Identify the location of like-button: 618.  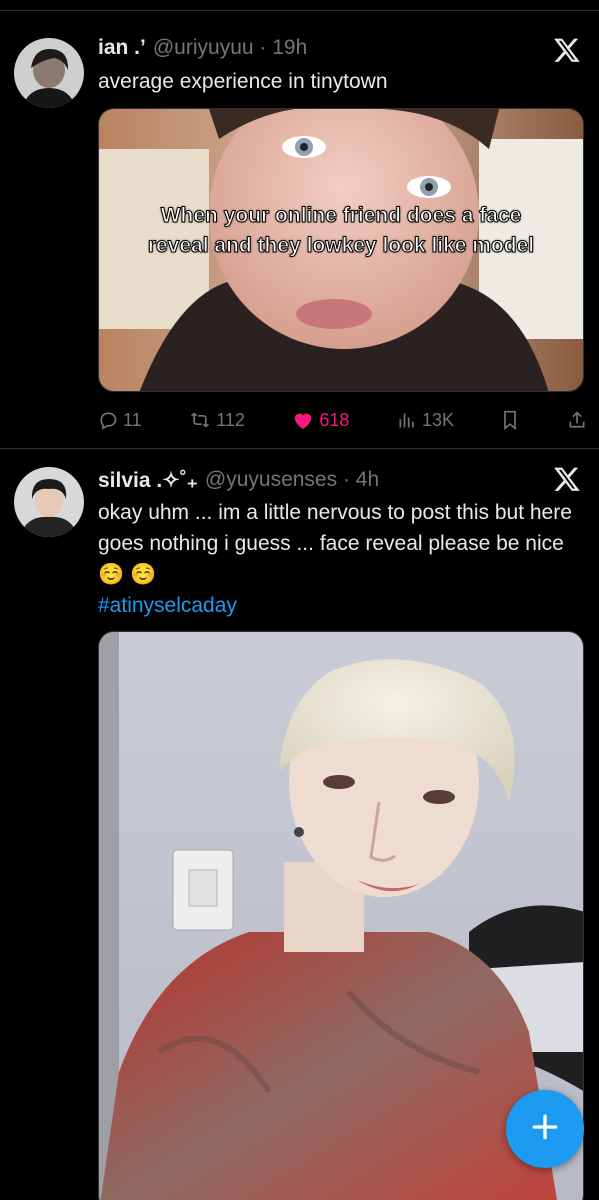
(320, 420).